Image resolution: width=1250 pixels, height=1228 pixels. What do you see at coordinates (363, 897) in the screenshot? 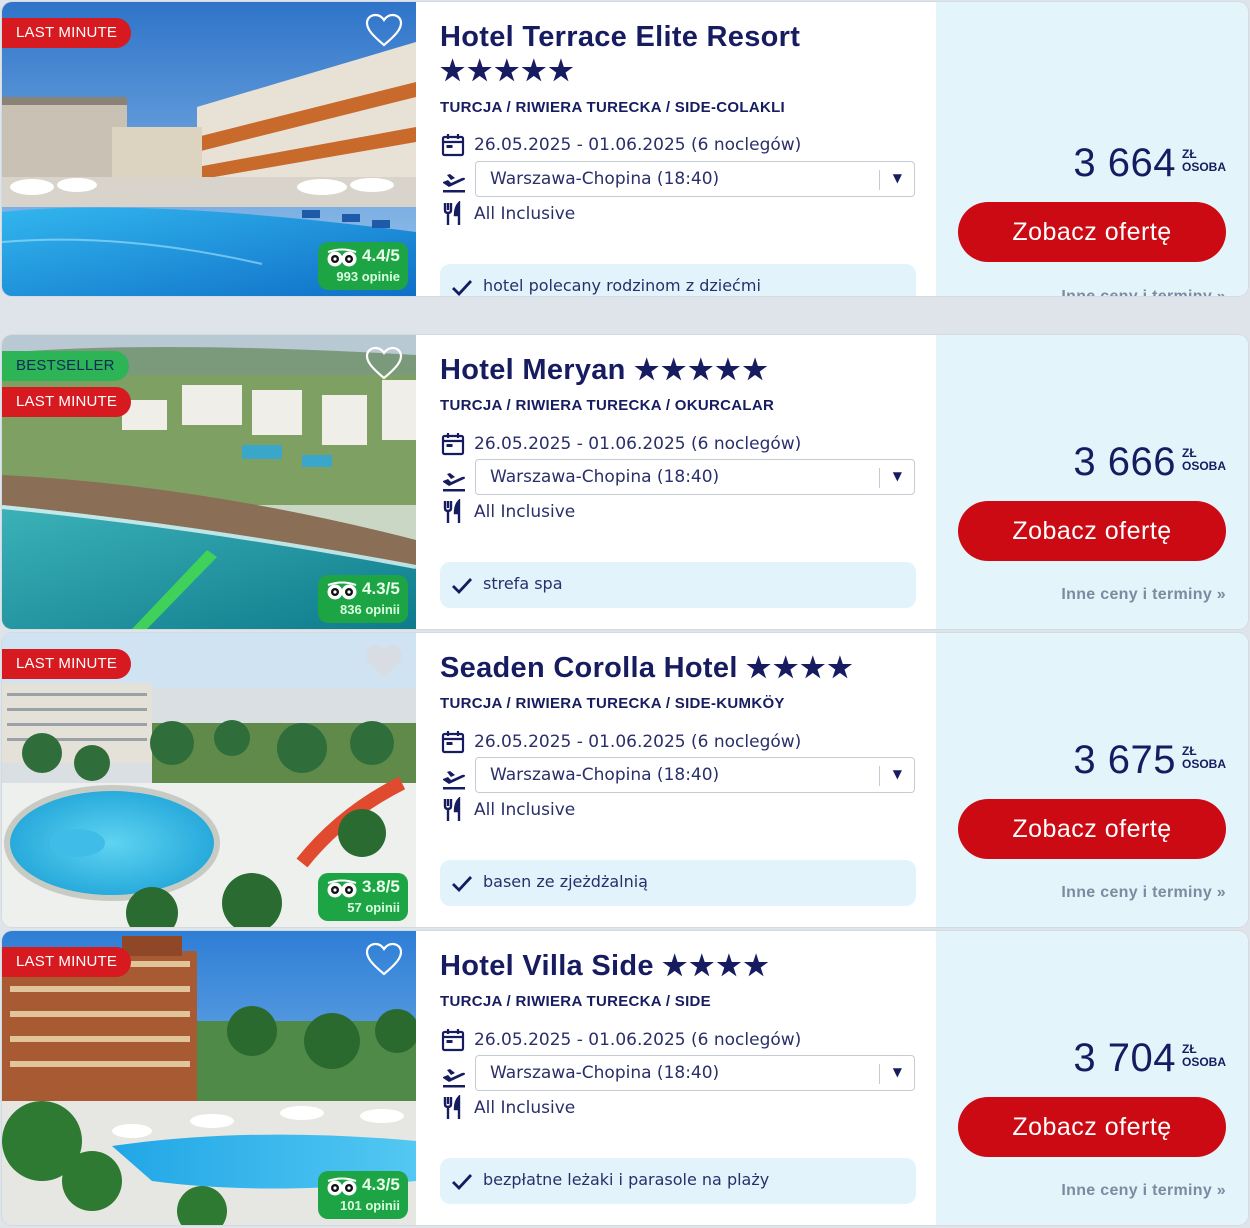
I see `tripadvisor-rating: 3.8/5 57 opinii` at bounding box center [363, 897].